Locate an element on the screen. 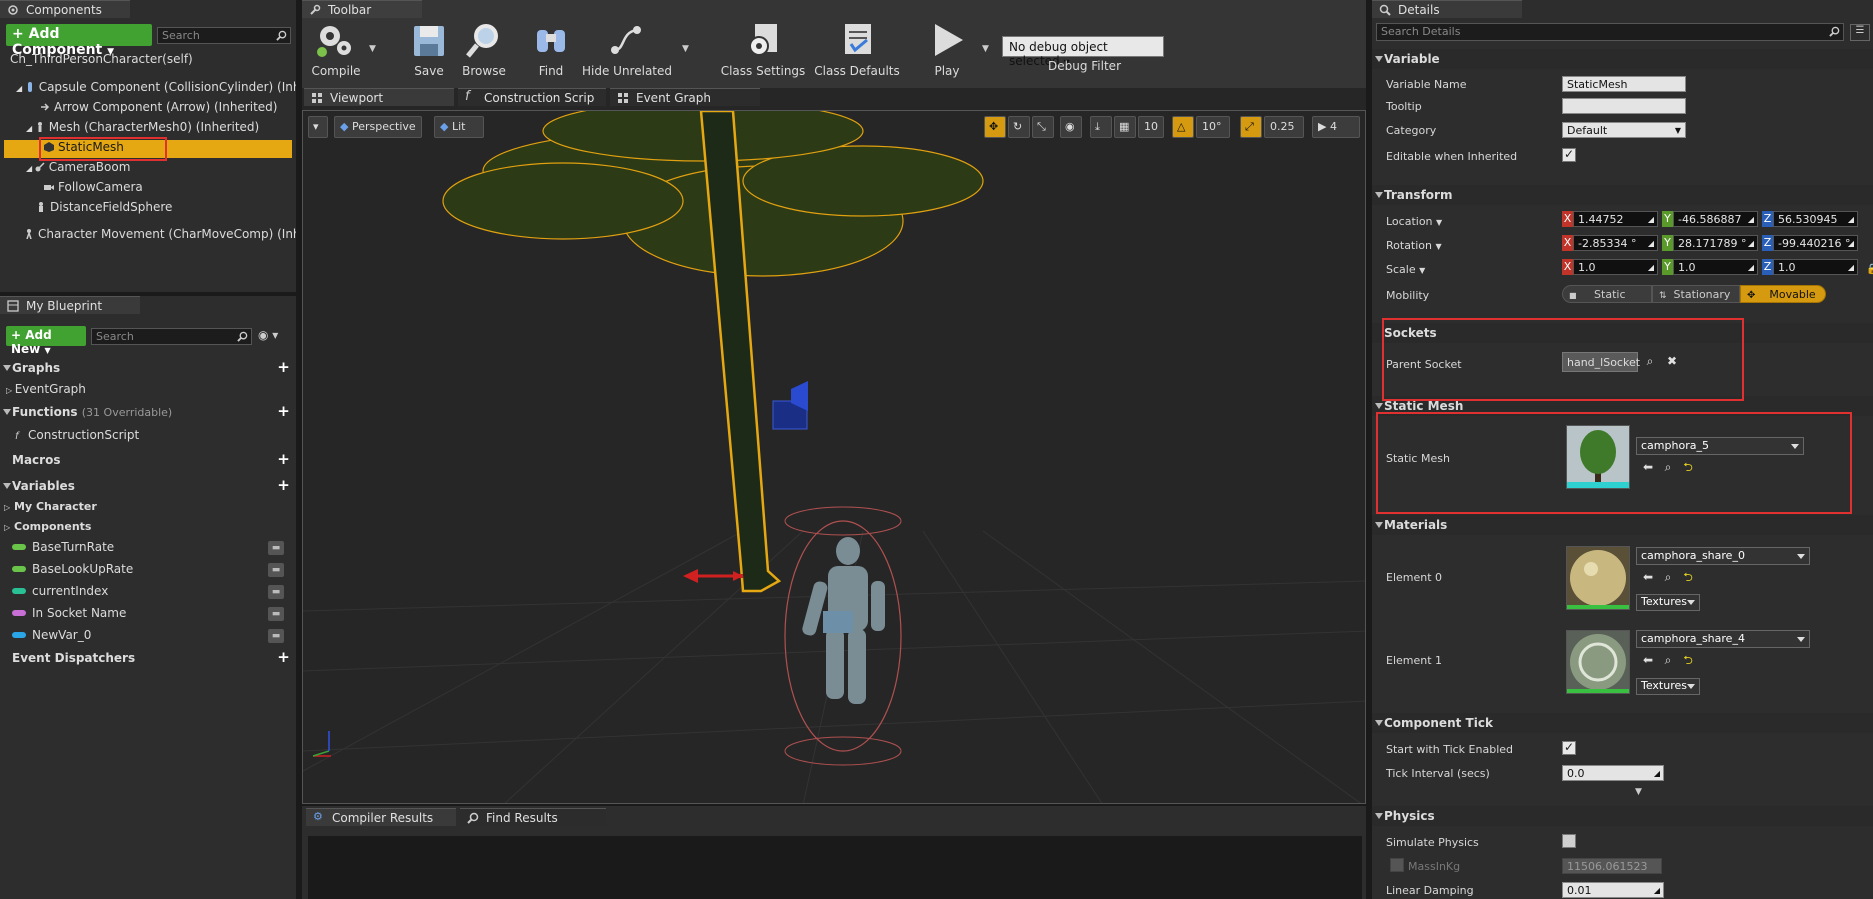 This screenshot has height=899, width=1873. element0-browse-icon: ⌕ is located at coordinates (1668, 578).